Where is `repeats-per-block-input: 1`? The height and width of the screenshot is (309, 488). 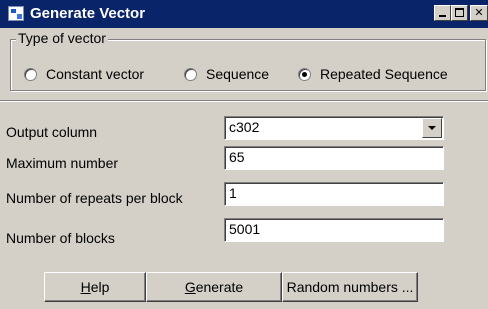 repeats-per-block-input: 1 is located at coordinates (334, 194).